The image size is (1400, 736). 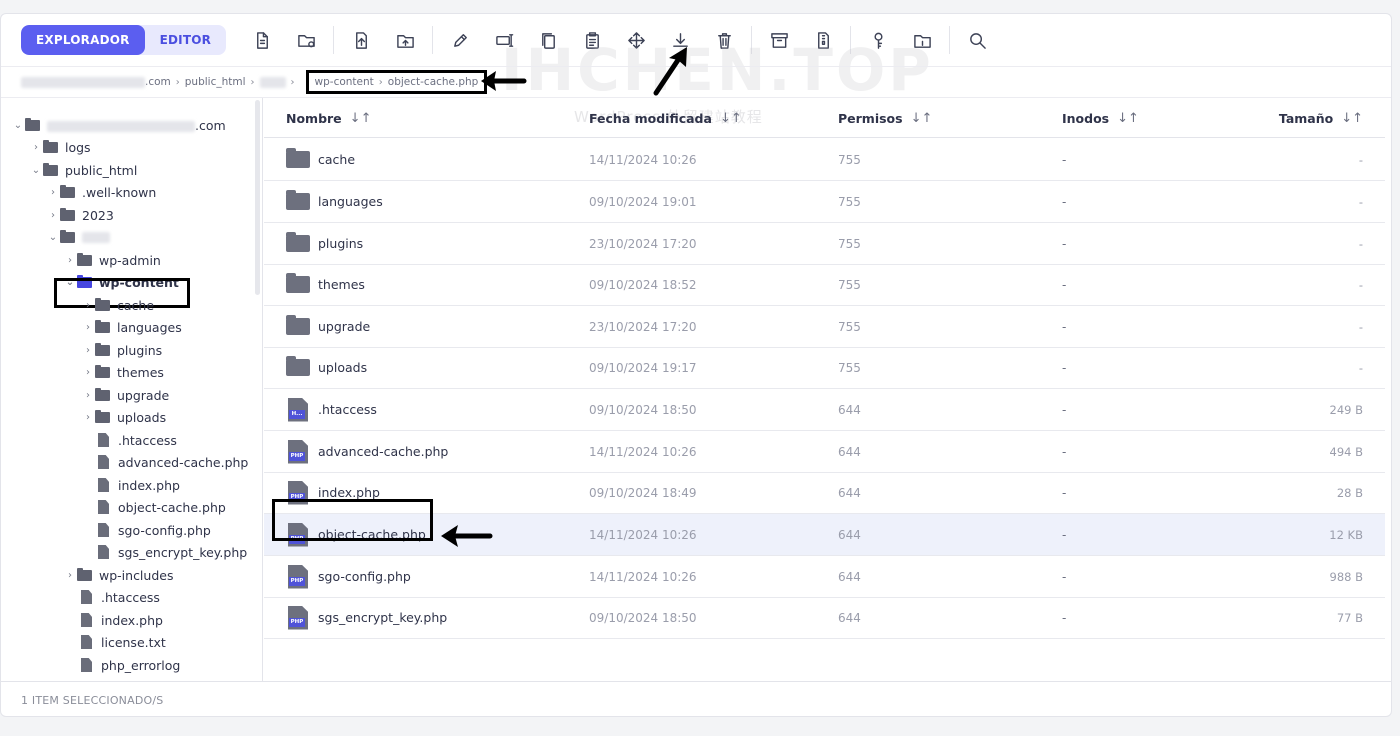 What do you see at coordinates (262, 40) in the screenshot?
I see `new-file-icon` at bounding box center [262, 40].